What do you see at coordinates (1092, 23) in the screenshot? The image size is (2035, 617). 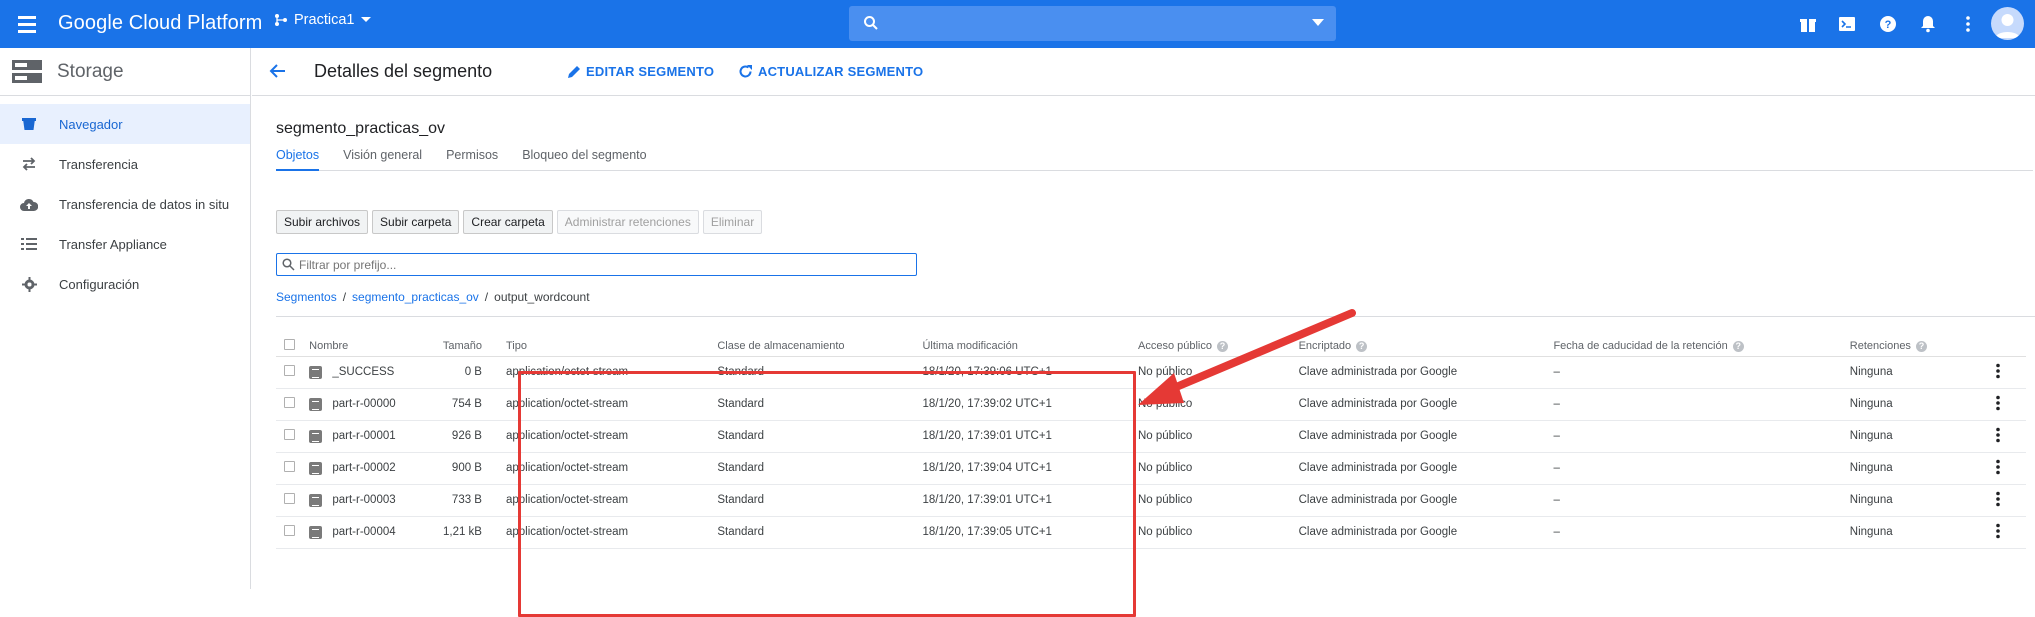 I see `search-bar` at bounding box center [1092, 23].